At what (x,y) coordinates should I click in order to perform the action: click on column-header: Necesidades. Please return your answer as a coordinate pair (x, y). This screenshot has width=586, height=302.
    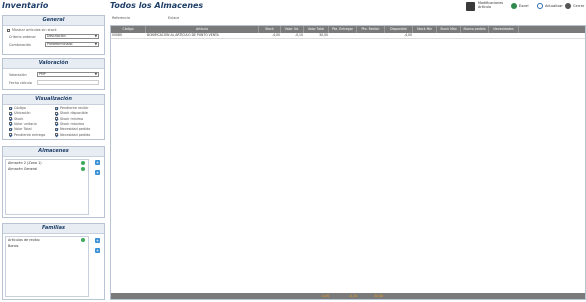
    Looking at the image, I should click on (504, 29).